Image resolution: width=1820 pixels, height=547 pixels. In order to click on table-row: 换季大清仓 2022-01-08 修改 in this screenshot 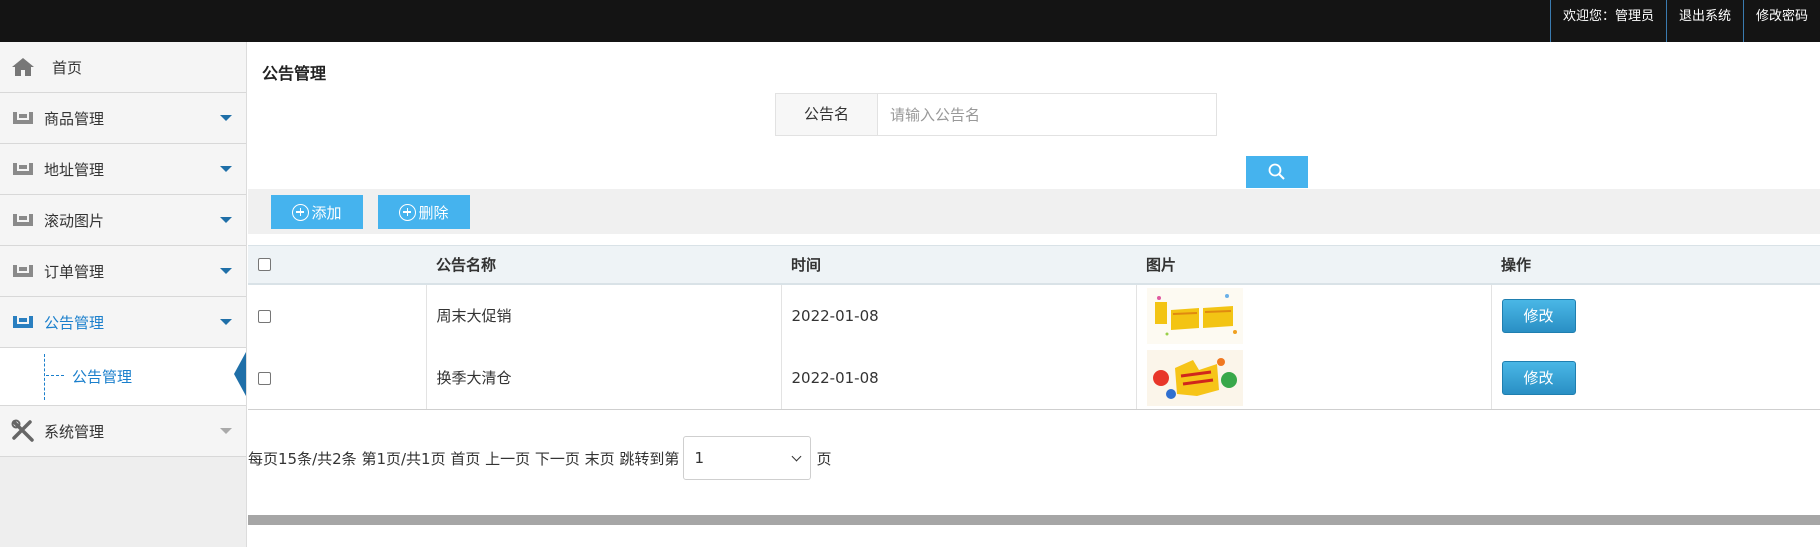, I will do `click(1034, 378)`.